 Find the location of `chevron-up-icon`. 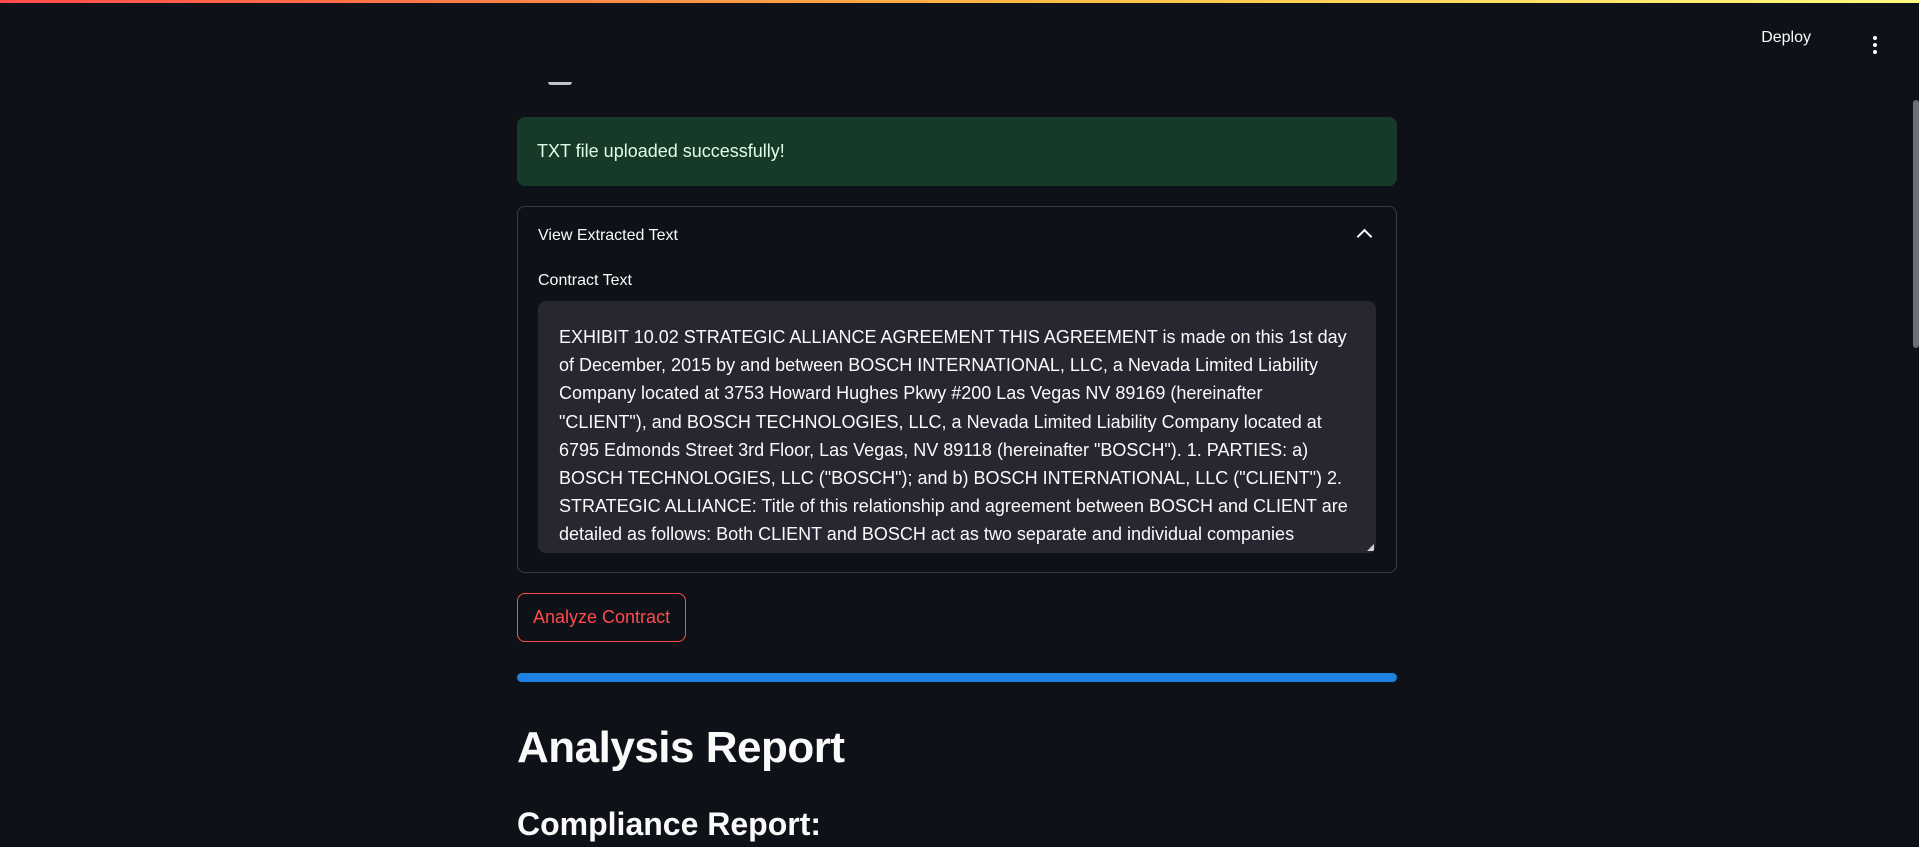

chevron-up-icon is located at coordinates (1364, 236).